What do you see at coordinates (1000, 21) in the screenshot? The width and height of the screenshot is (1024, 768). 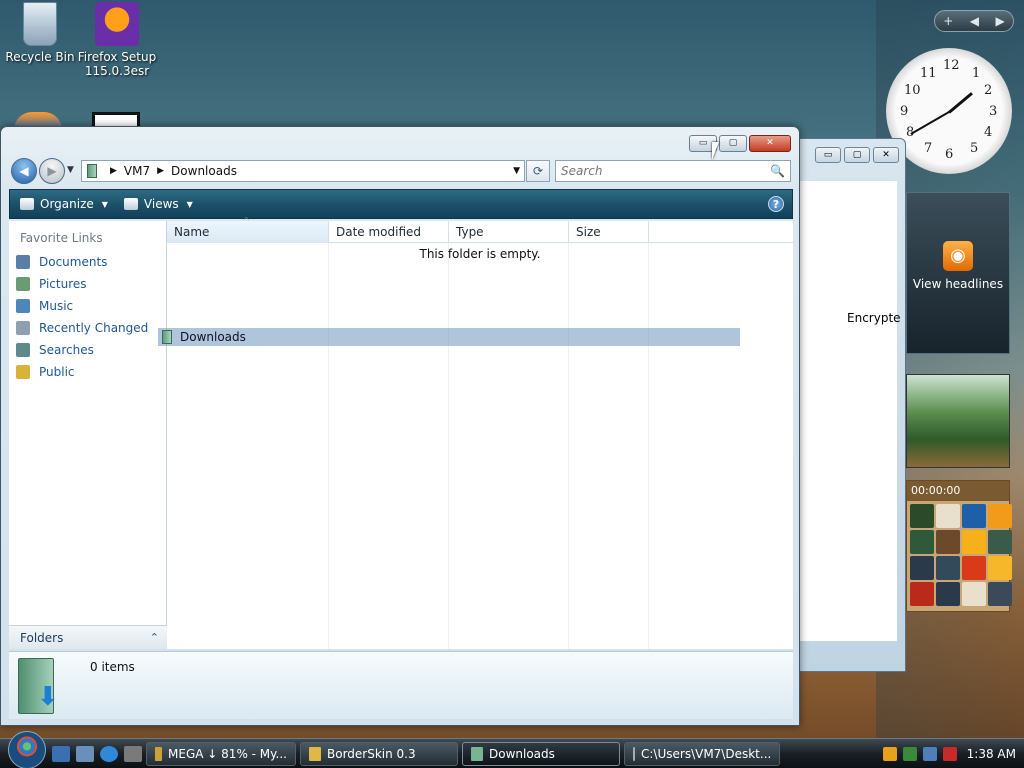 I see `next-gadget-button: ▶` at bounding box center [1000, 21].